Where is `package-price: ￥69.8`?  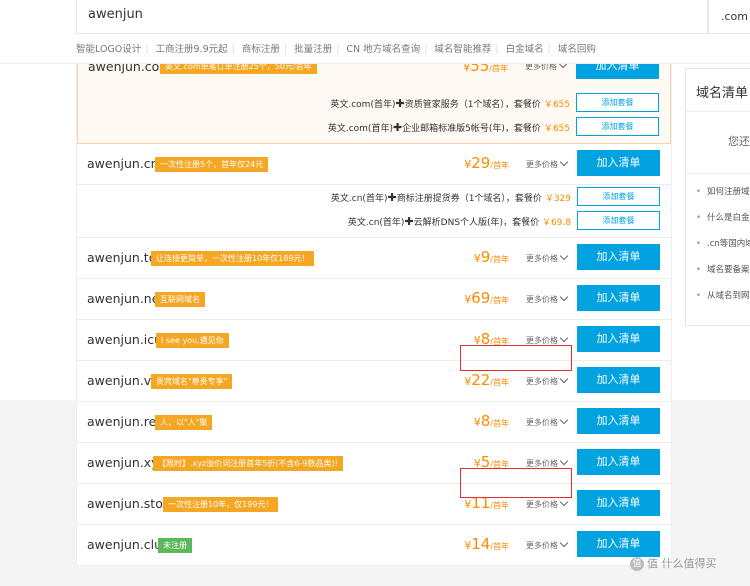 package-price: ￥69.8 is located at coordinates (556, 223).